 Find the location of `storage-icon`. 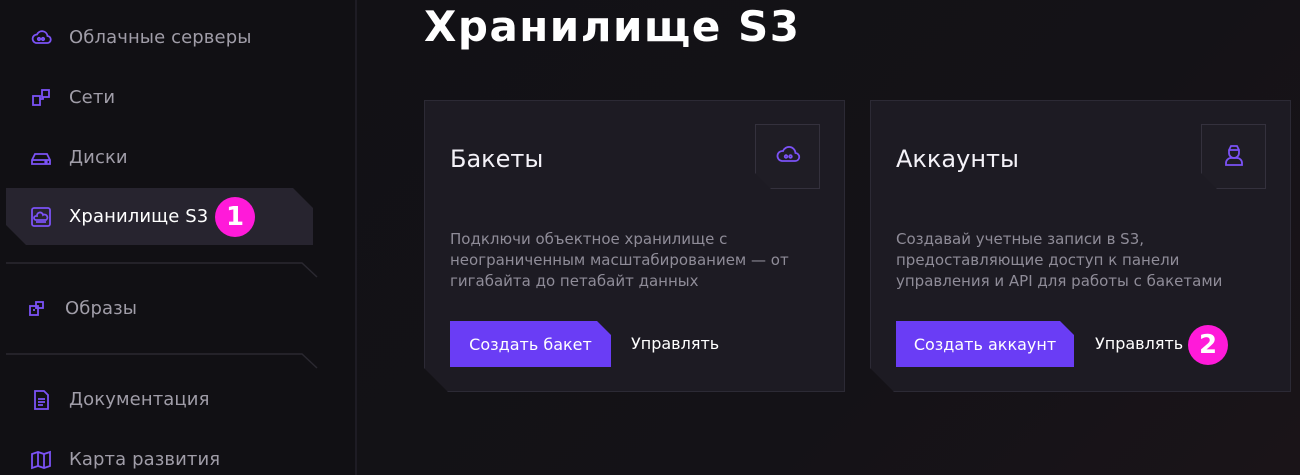

storage-icon is located at coordinates (41, 217).